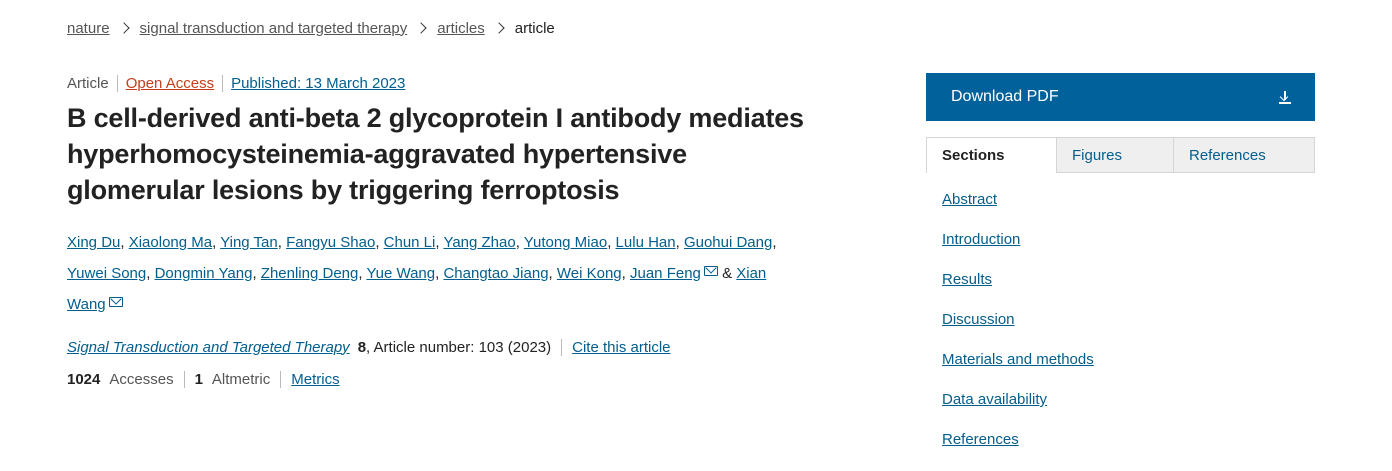  What do you see at coordinates (1128, 451) in the screenshot?
I see `section-item: References` at bounding box center [1128, 451].